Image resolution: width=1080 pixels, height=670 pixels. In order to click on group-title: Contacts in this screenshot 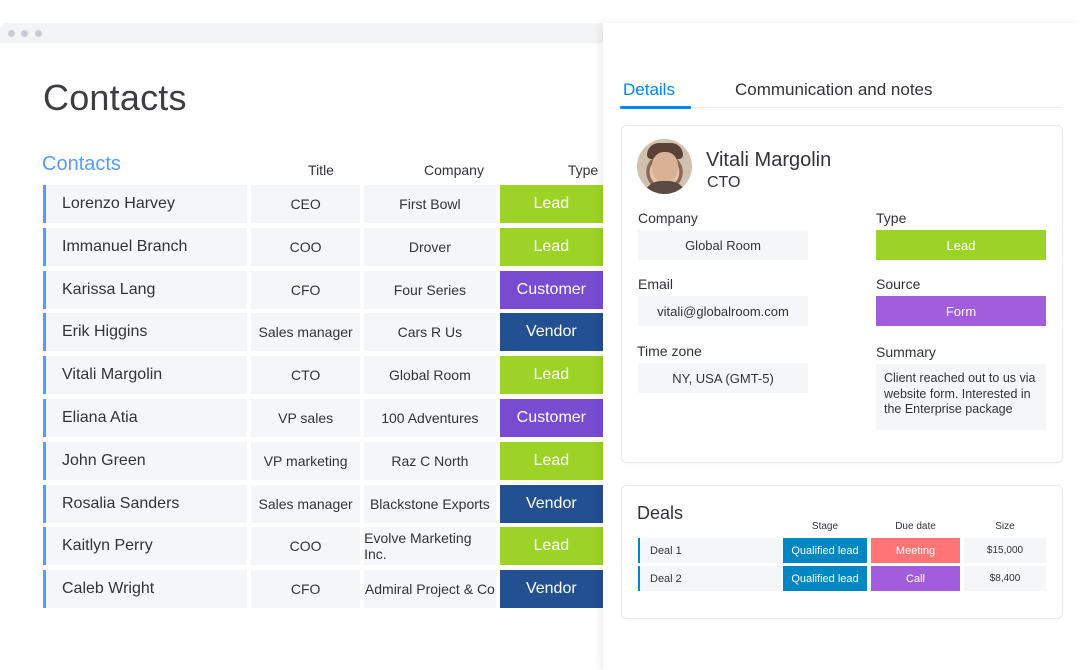, I will do `click(81, 164)`.